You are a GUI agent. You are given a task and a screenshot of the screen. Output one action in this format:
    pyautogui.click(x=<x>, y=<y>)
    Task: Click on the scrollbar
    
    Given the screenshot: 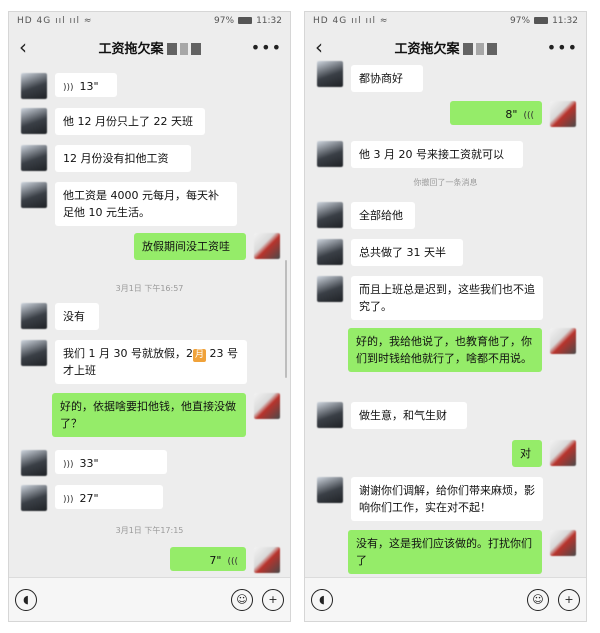 What is the action you would take?
    pyautogui.click(x=286, y=319)
    